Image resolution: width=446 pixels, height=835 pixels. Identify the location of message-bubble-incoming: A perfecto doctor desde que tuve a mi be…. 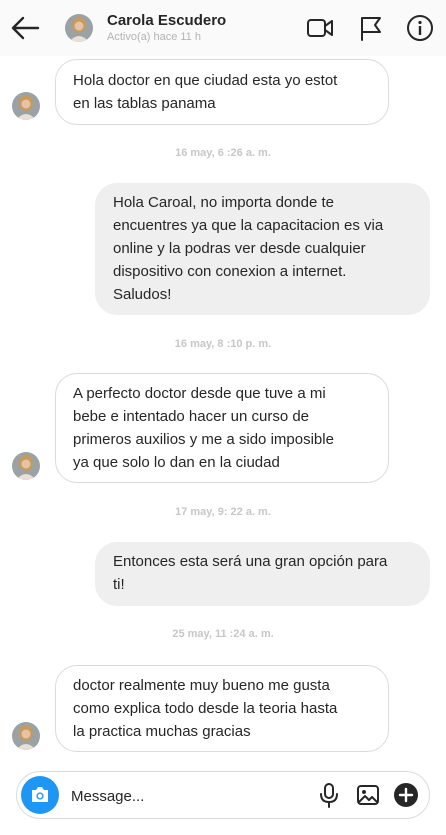
(222, 428).